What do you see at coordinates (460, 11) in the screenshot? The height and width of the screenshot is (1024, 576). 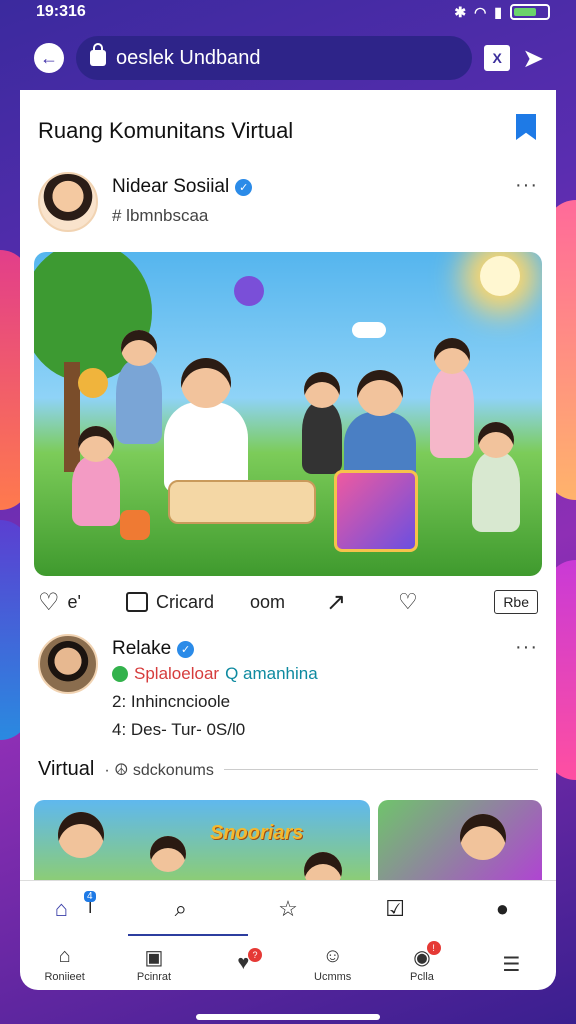 I see `bluetooth-icon: ✱` at bounding box center [460, 11].